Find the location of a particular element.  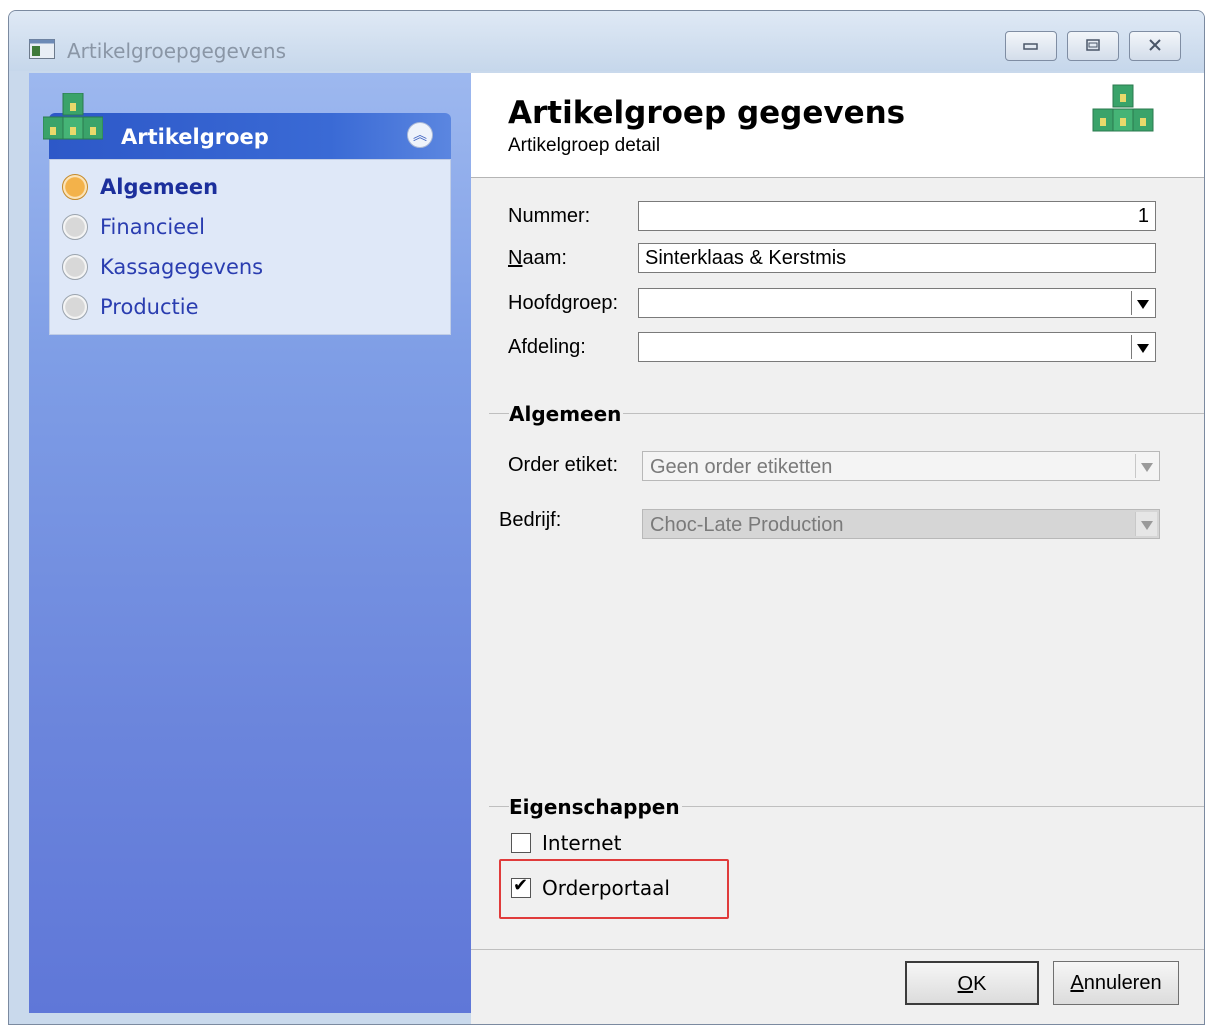

close-icon is located at coordinates (1155, 45).